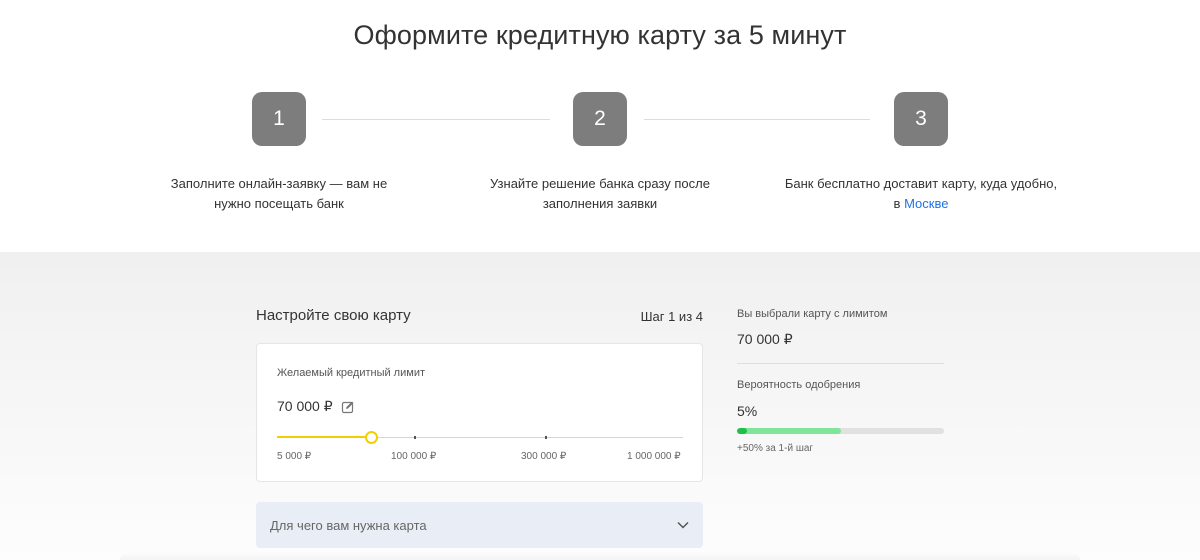  I want to click on configurator-title: Настройте свою карту, so click(333, 315).